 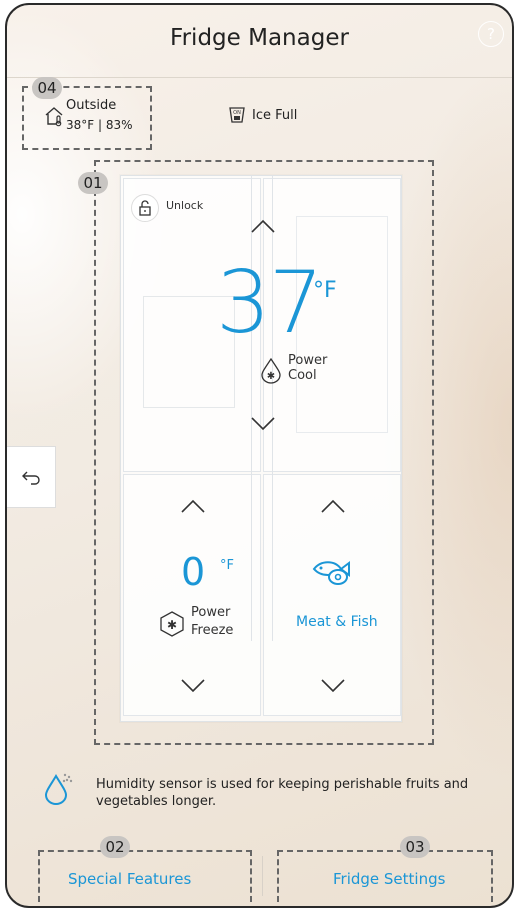 What do you see at coordinates (325, 290) in the screenshot?
I see `fridge-temperature-unit: °F` at bounding box center [325, 290].